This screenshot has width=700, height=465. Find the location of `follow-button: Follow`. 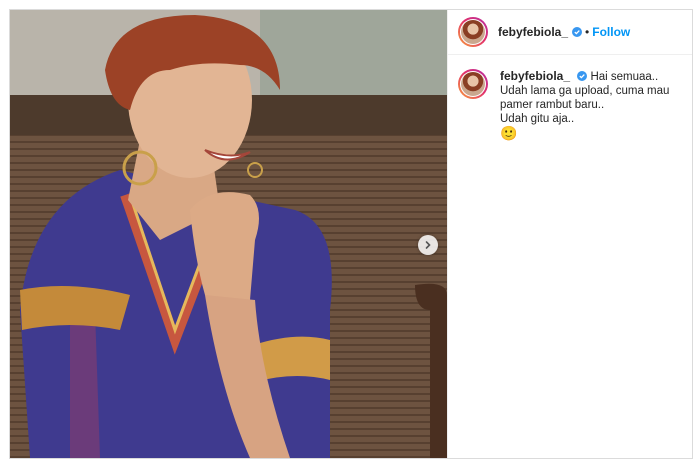

follow-button: Follow is located at coordinates (611, 32).